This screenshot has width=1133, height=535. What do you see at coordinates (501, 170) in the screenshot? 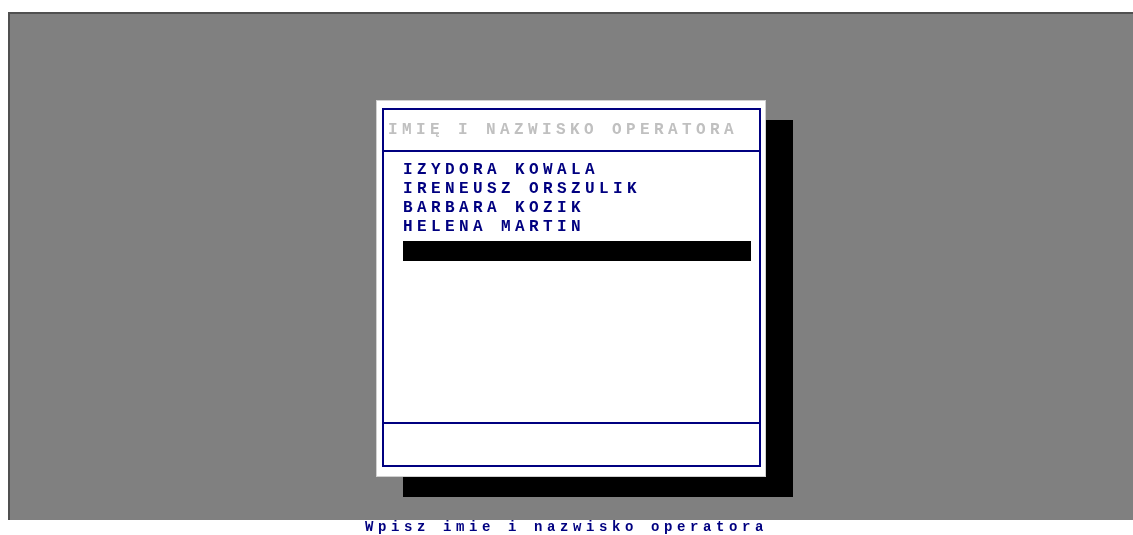
I see `operator-item: IZYDORA KOWALA` at bounding box center [501, 170].